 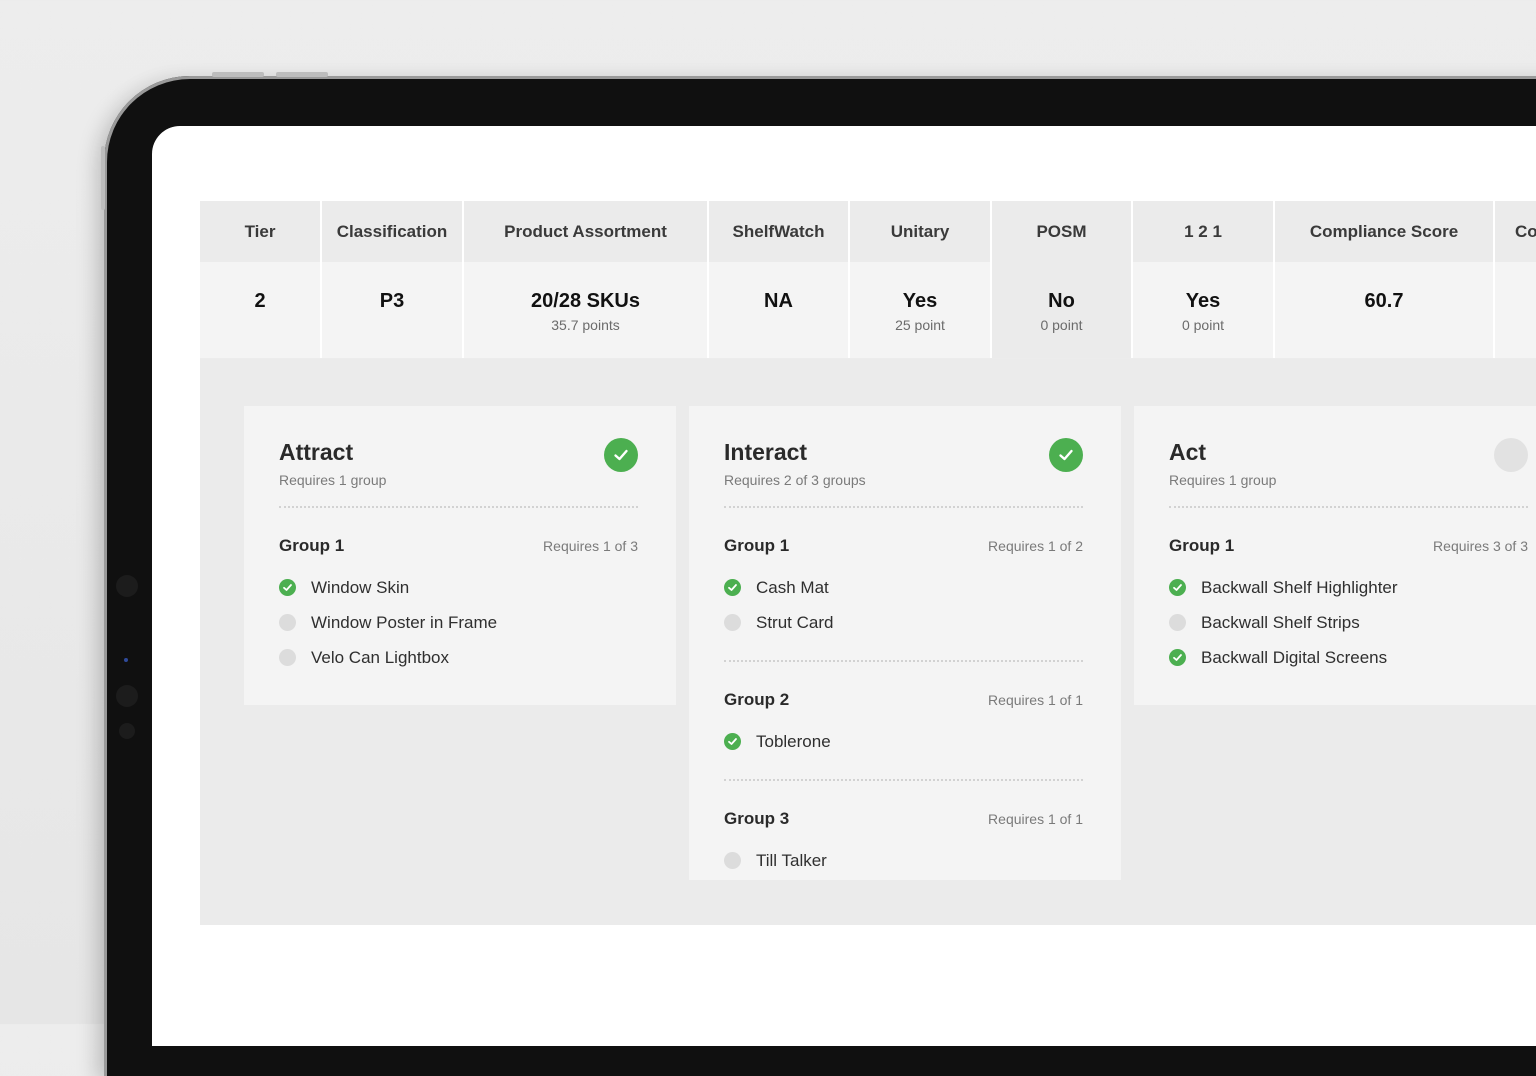 I want to click on group-requirement: Requires 3 of 3, so click(x=1480, y=546).